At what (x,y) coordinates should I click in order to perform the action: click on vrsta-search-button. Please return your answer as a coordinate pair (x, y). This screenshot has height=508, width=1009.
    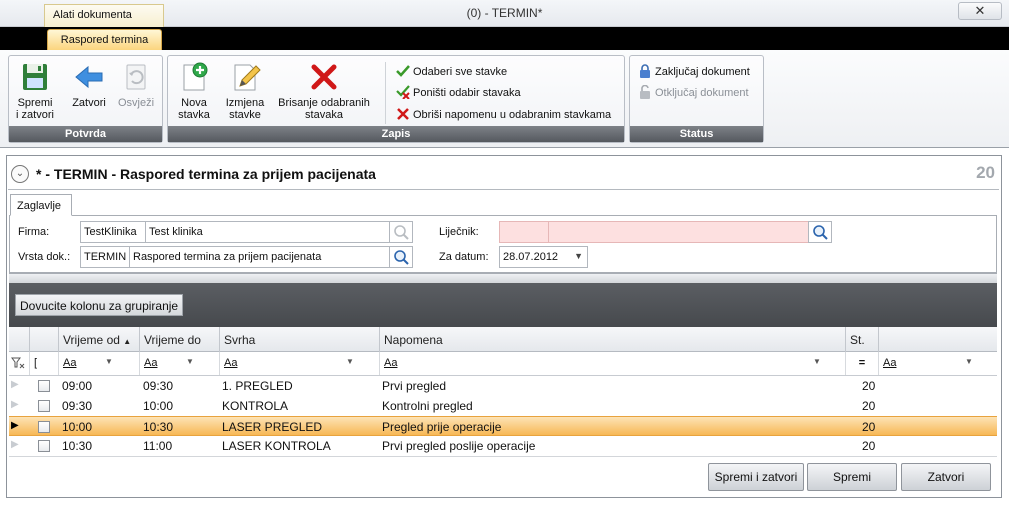
    Looking at the image, I should click on (401, 257).